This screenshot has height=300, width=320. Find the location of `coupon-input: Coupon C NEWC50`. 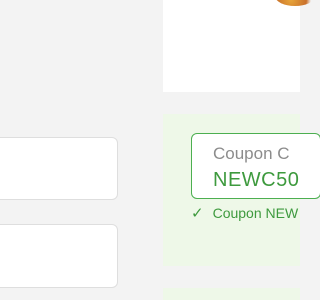

coupon-input: Coupon C NEWC50 is located at coordinates (255, 166).